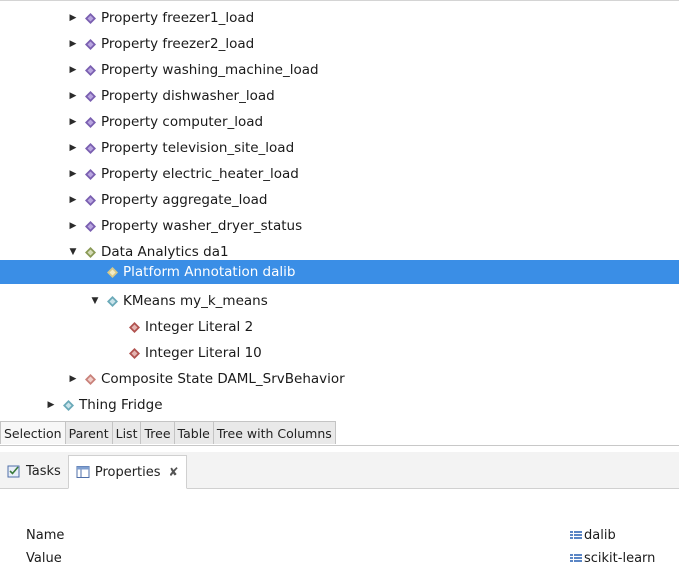  Describe the element at coordinates (274, 432) in the screenshot. I see `tab-tree-with-columns: Tree with Columns` at that location.